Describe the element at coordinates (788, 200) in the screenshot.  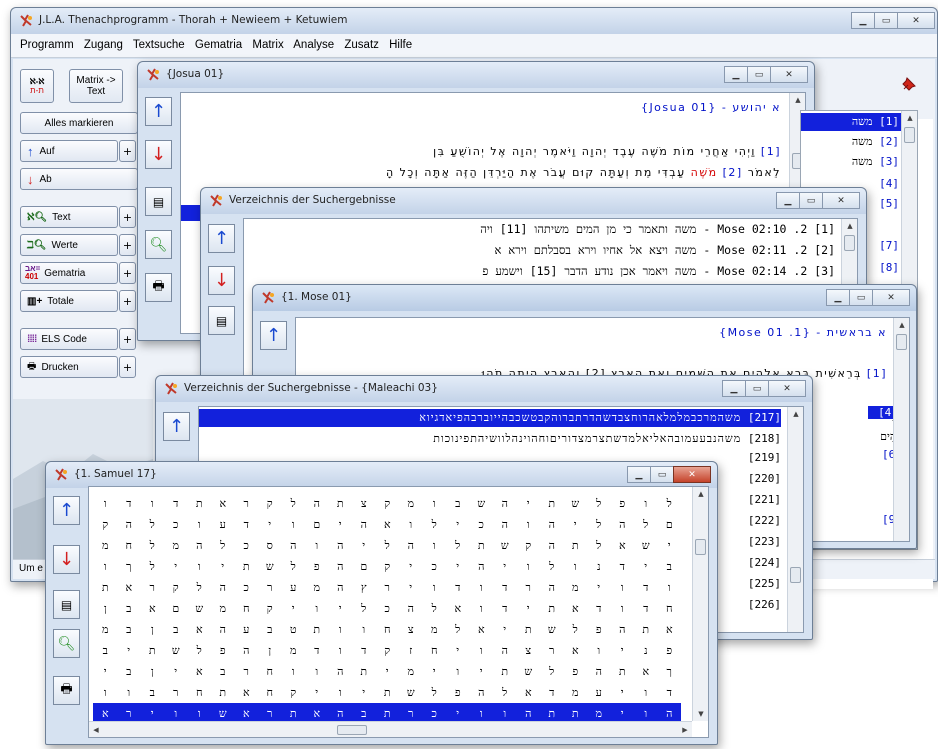
I see `verz1-minimize-button: ▁` at that location.